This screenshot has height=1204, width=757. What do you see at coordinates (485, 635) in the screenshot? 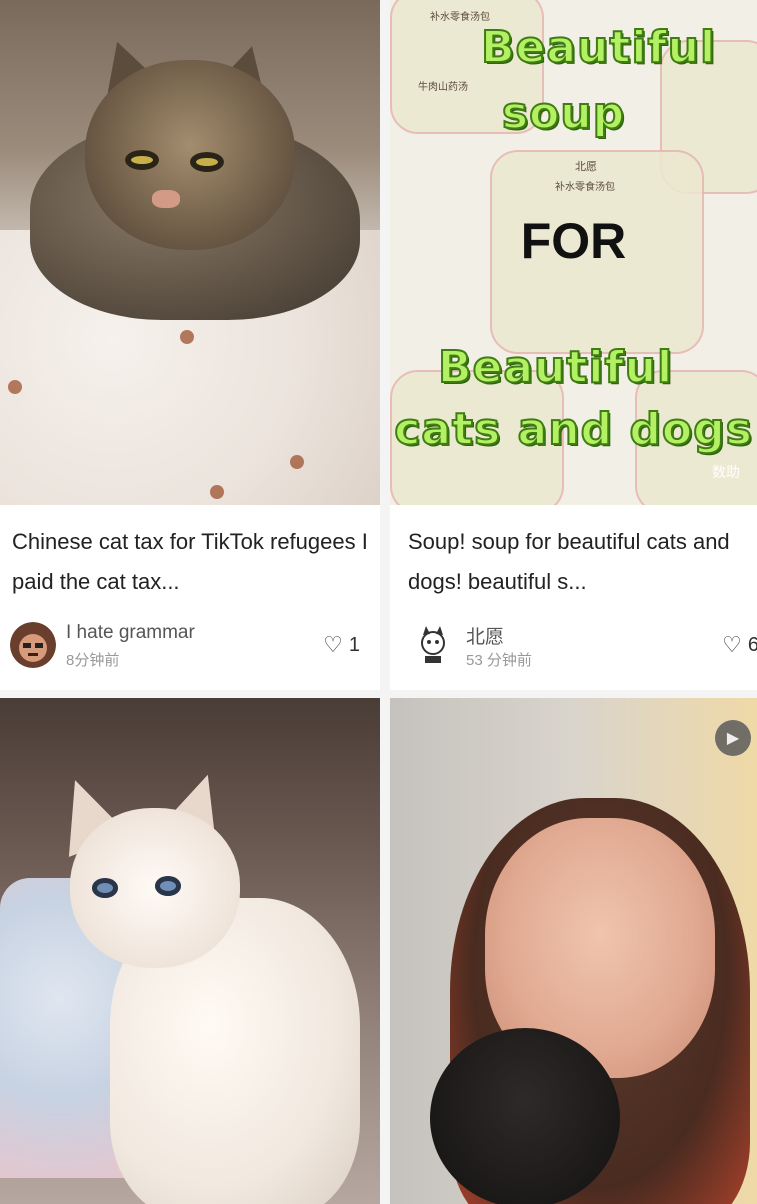
I see `author-name: 北愿` at bounding box center [485, 635].